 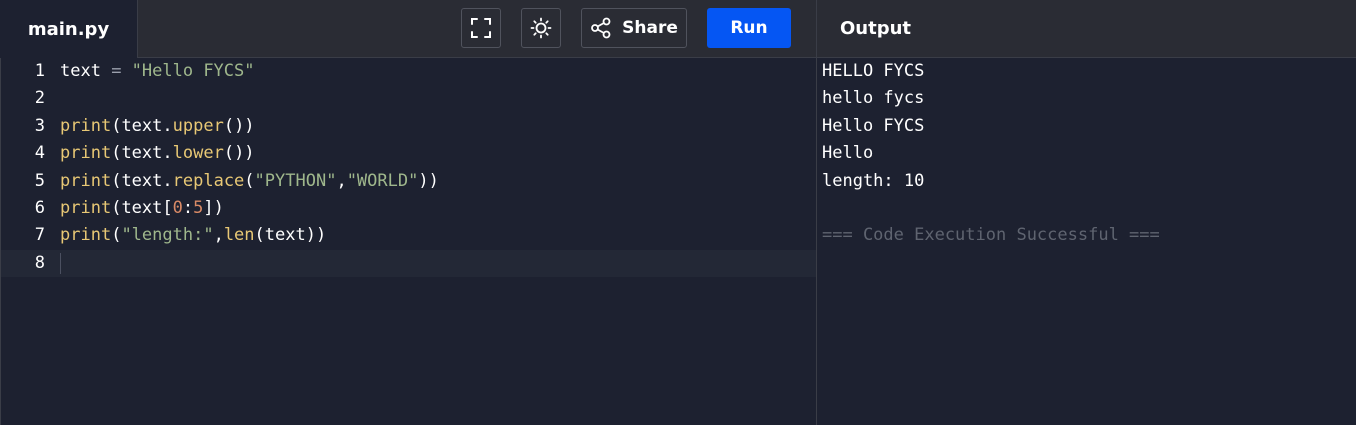 What do you see at coordinates (208, 180) in the screenshot?
I see `code-token: replace` at bounding box center [208, 180].